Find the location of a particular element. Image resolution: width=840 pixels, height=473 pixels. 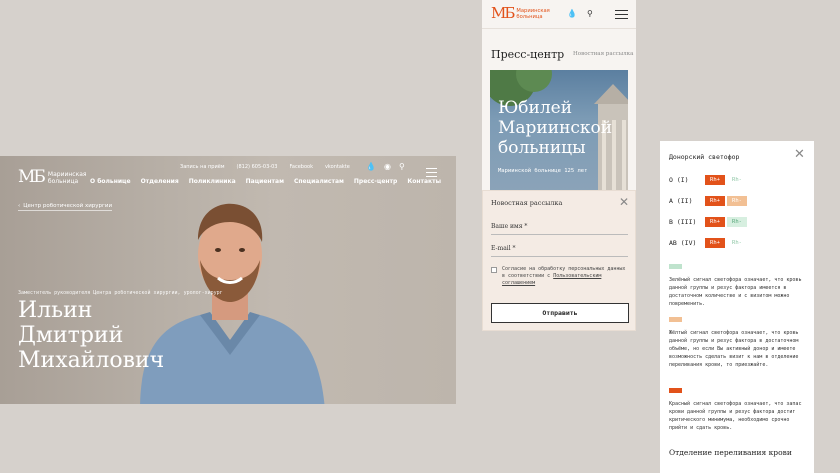

newsletter-title: Новостная рассылка is located at coordinates (527, 203).